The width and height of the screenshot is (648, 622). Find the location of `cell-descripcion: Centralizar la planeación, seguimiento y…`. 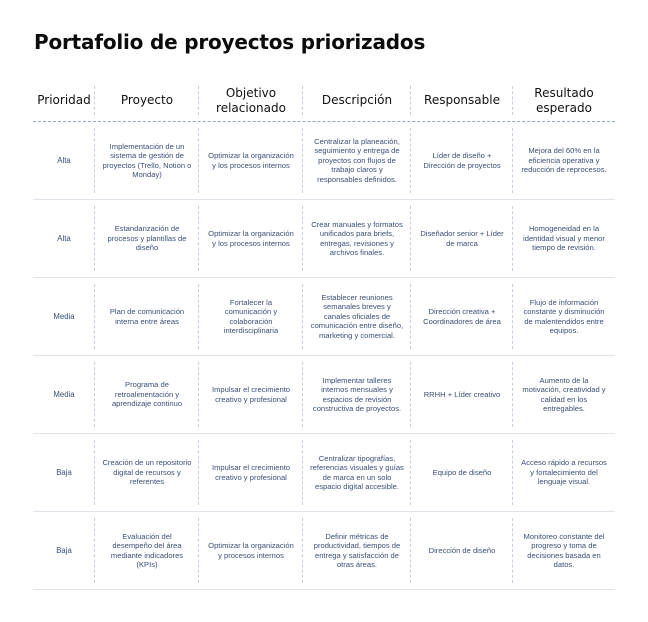

cell-descripcion: Centralizar la planeación, seguimiento y… is located at coordinates (357, 160).